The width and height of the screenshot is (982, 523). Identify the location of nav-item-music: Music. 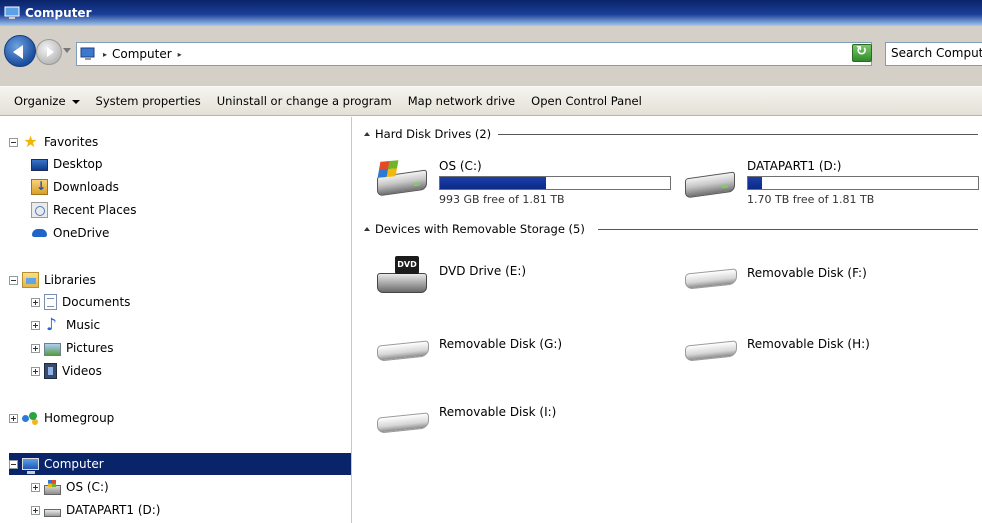
(65, 325).